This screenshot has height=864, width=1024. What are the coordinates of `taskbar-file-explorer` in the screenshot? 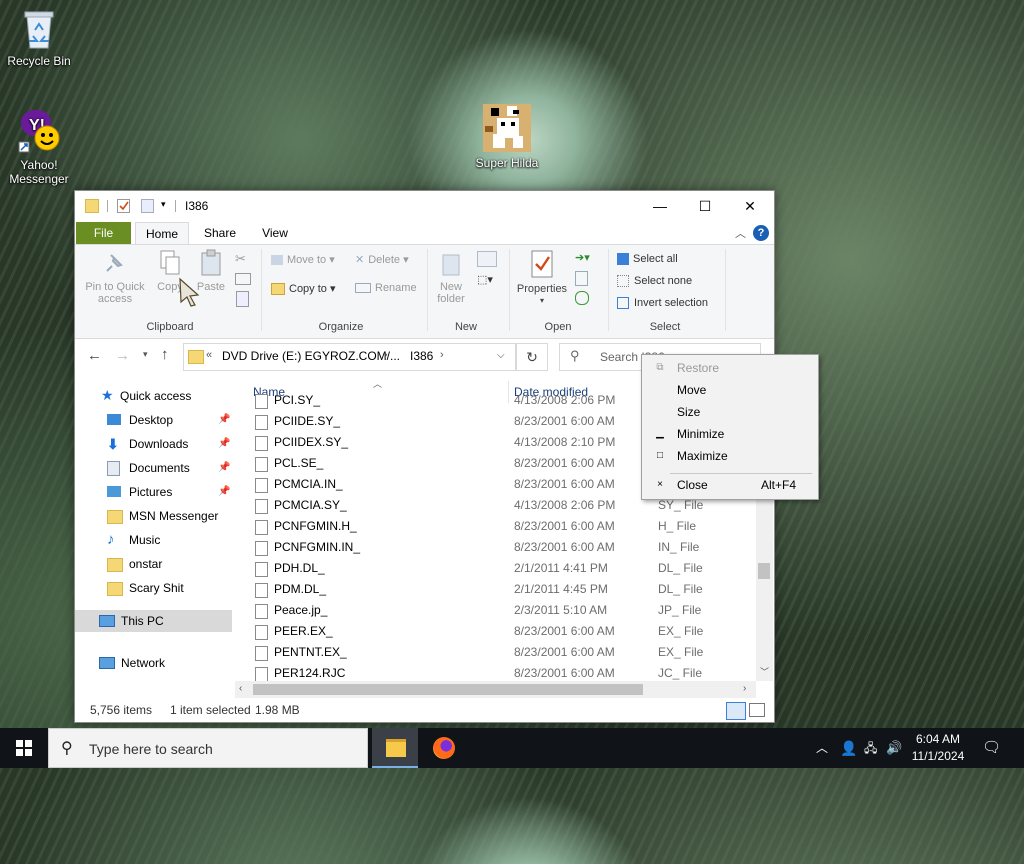 It's located at (395, 748).